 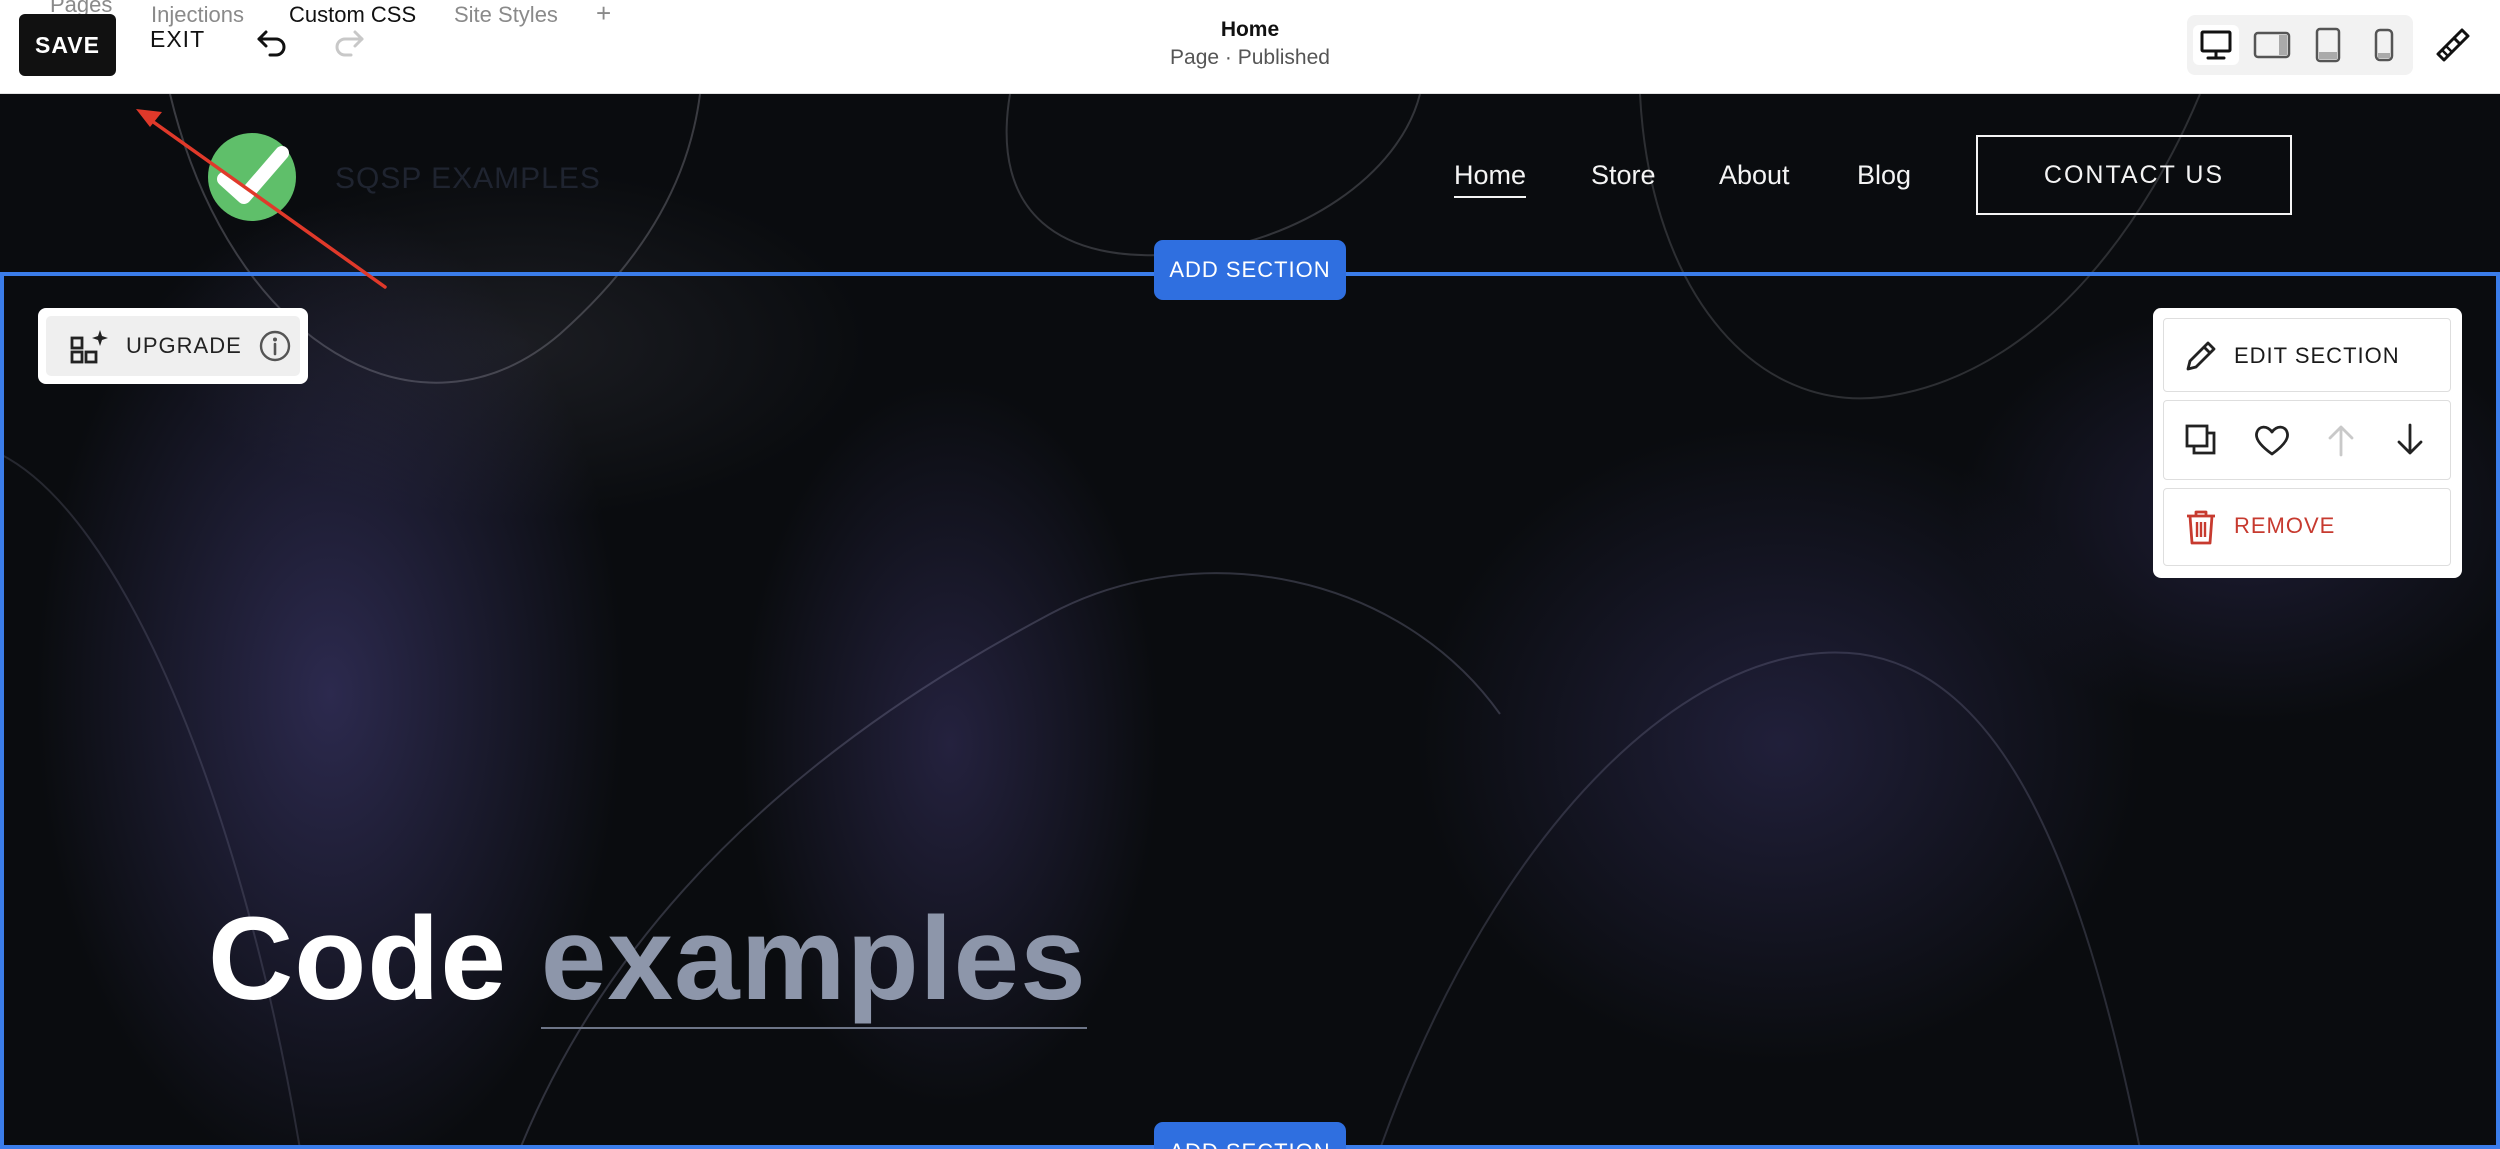 What do you see at coordinates (1250, 29) in the screenshot?
I see `page-title: Home` at bounding box center [1250, 29].